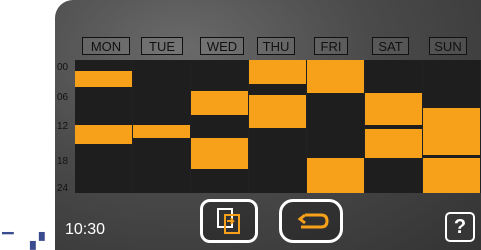  I want to click on copy-icon, so click(228, 221).